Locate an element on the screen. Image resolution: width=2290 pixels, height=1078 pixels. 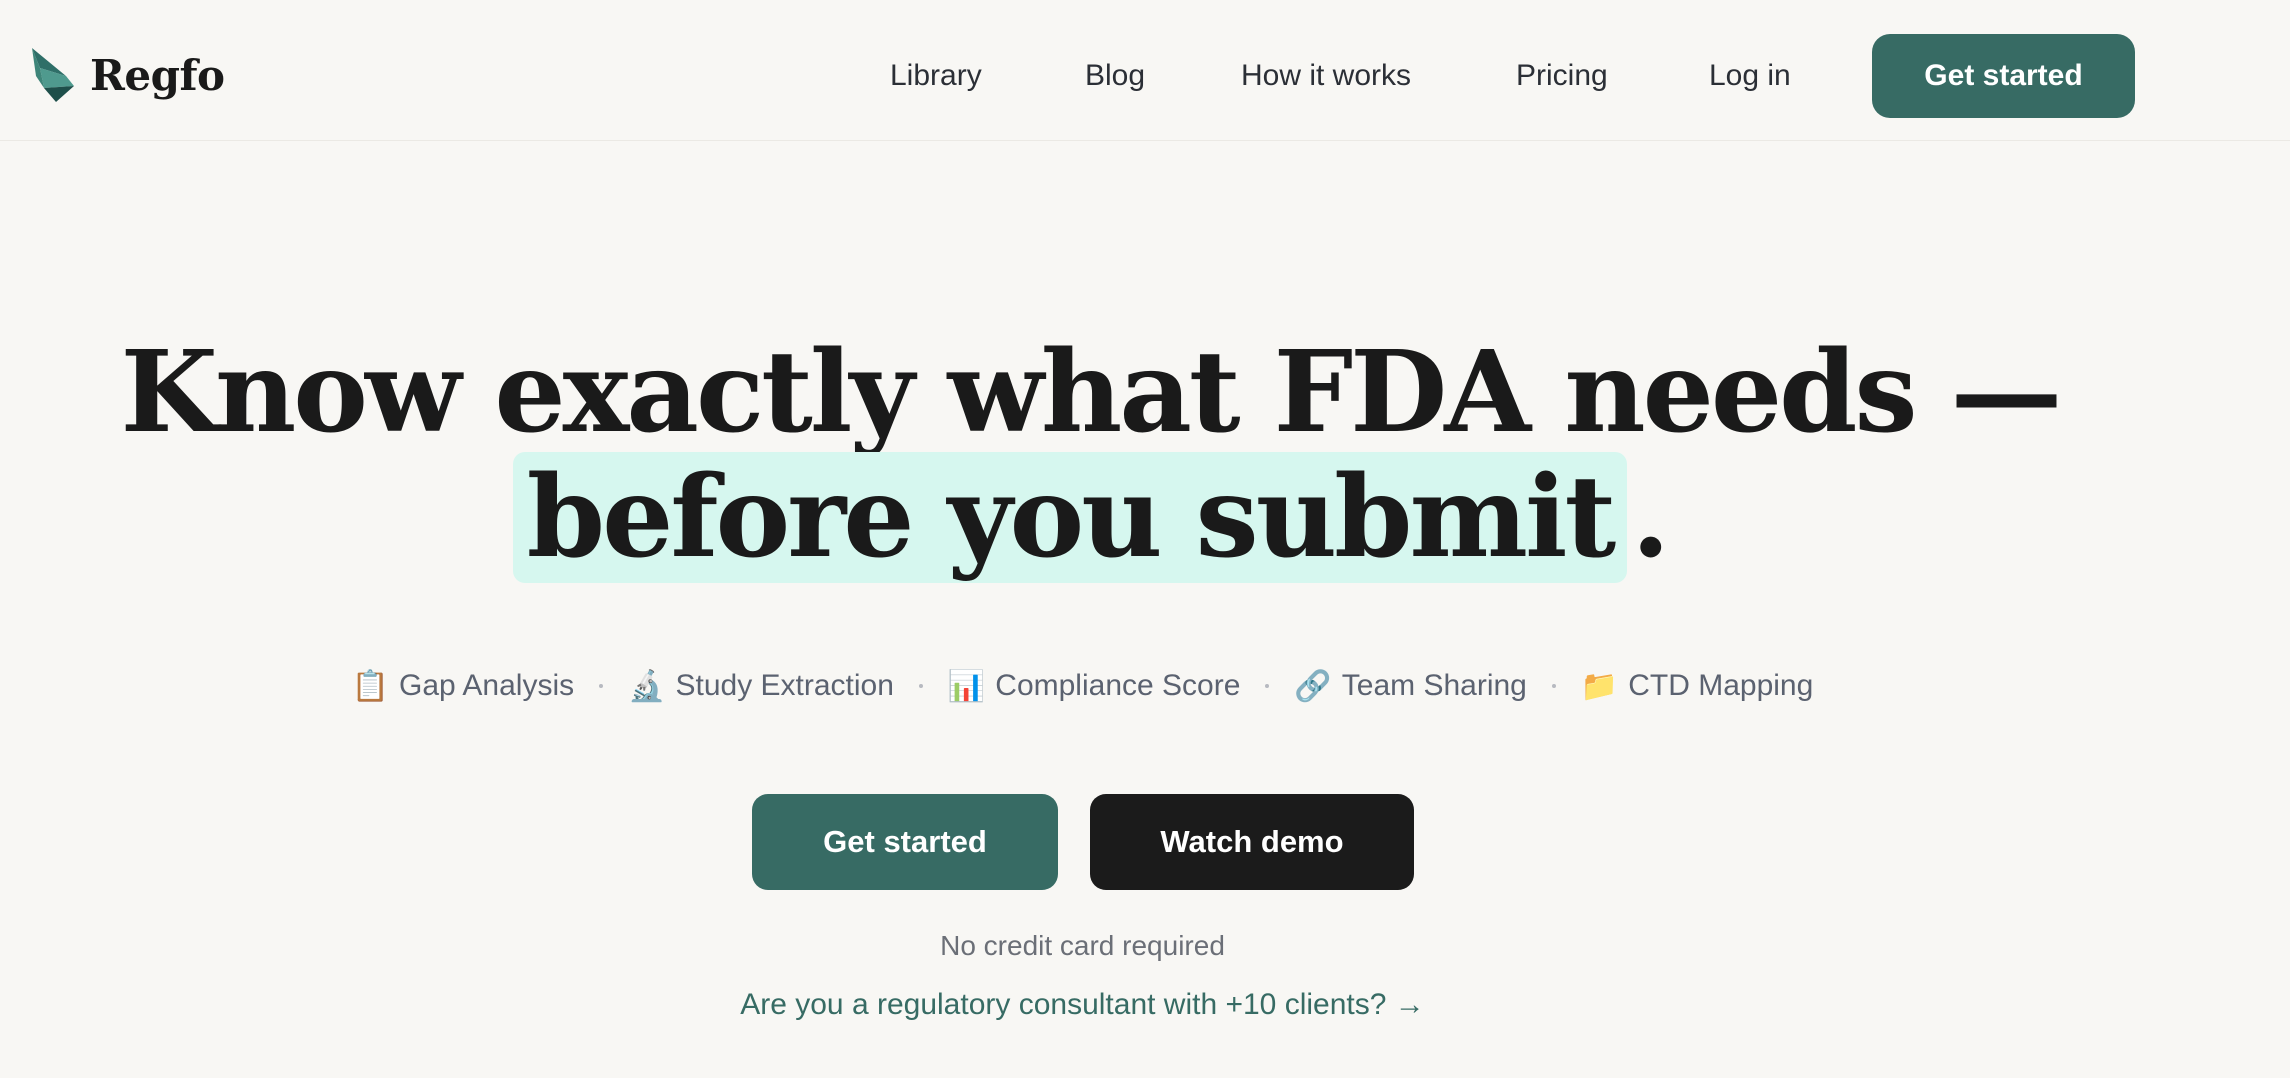
feature-label: CTD Mapping is located at coordinates (1721, 685).